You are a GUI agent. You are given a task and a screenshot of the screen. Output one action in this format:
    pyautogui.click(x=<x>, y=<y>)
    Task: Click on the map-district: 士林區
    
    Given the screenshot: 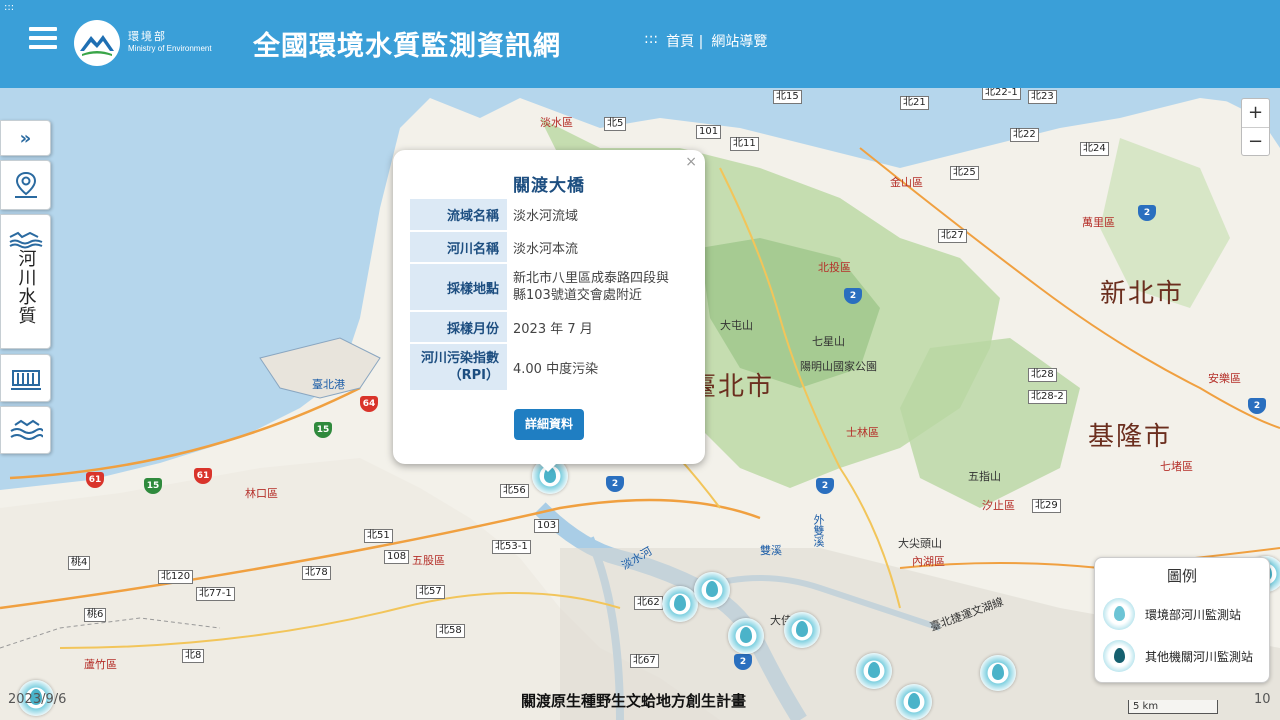 What is the action you would take?
    pyautogui.click(x=862, y=432)
    